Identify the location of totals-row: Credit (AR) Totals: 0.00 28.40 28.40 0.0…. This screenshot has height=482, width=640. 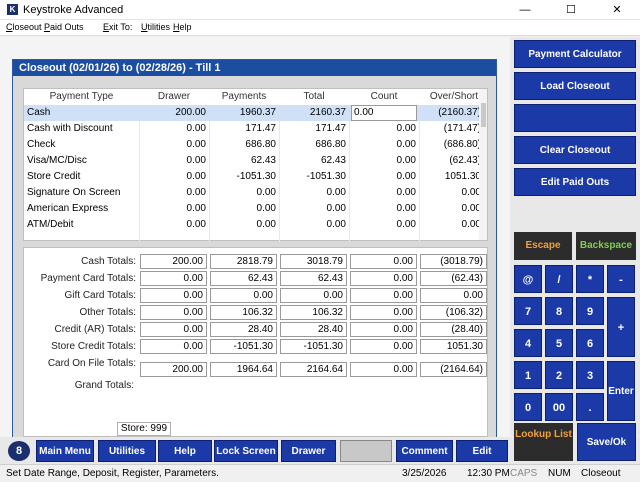
(256, 330).